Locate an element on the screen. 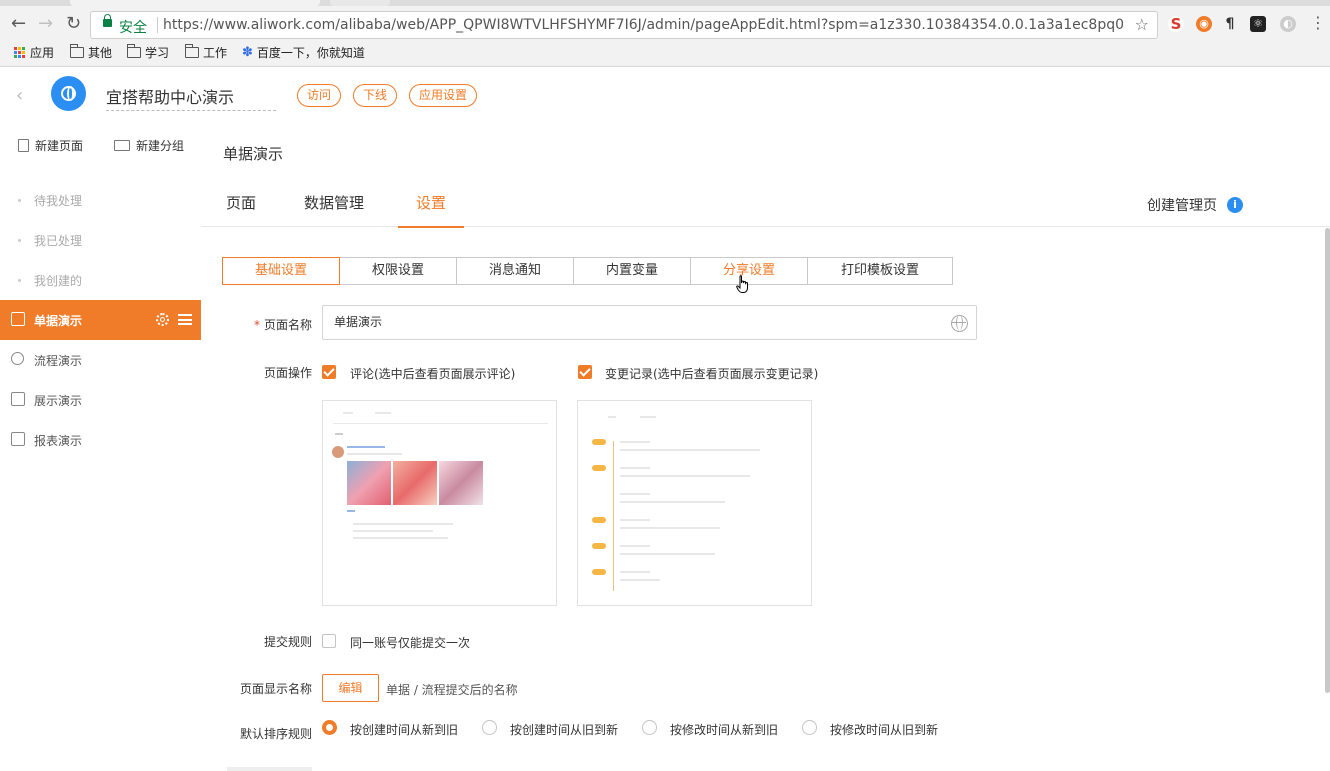  s-extension-icon: S is located at coordinates (1176, 24).